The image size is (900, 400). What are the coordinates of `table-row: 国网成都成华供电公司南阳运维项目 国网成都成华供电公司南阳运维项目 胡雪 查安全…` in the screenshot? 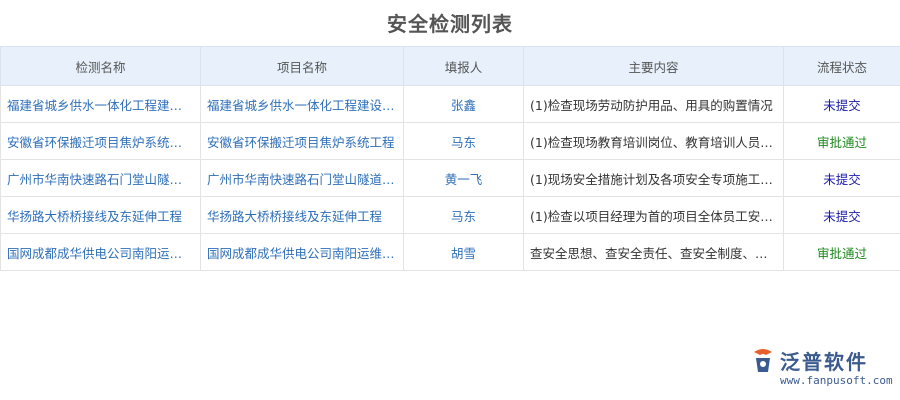 It's located at (450, 252).